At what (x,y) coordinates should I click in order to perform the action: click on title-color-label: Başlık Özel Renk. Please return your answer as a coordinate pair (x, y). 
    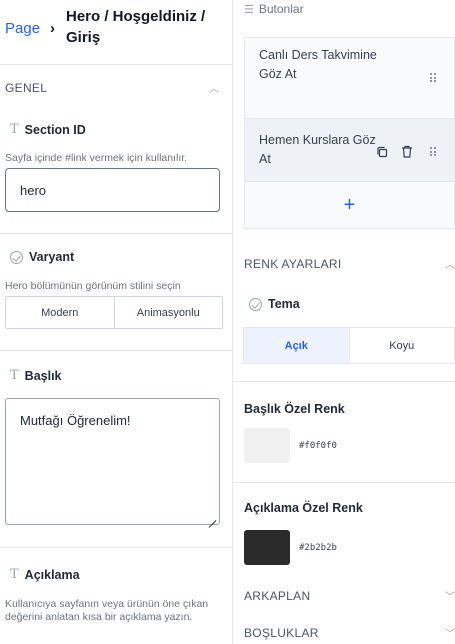
    Looking at the image, I should click on (294, 409).